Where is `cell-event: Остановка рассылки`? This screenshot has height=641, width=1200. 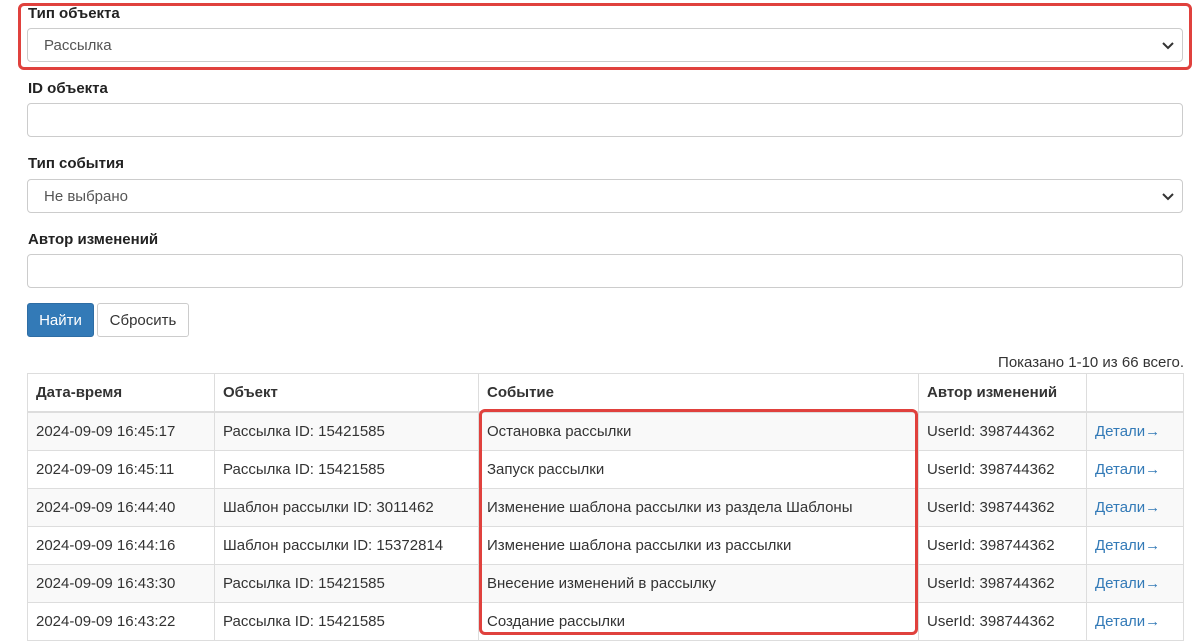
cell-event: Остановка рассылки is located at coordinates (698, 431).